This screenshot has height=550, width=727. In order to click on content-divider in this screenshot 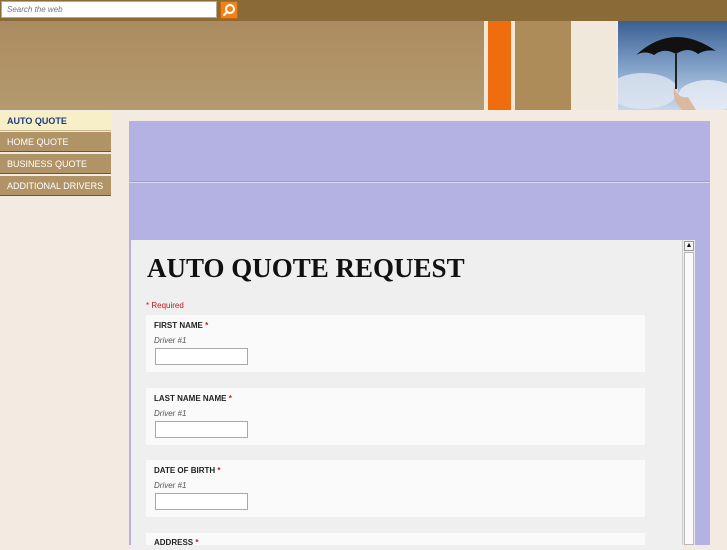, I will do `click(419, 182)`.